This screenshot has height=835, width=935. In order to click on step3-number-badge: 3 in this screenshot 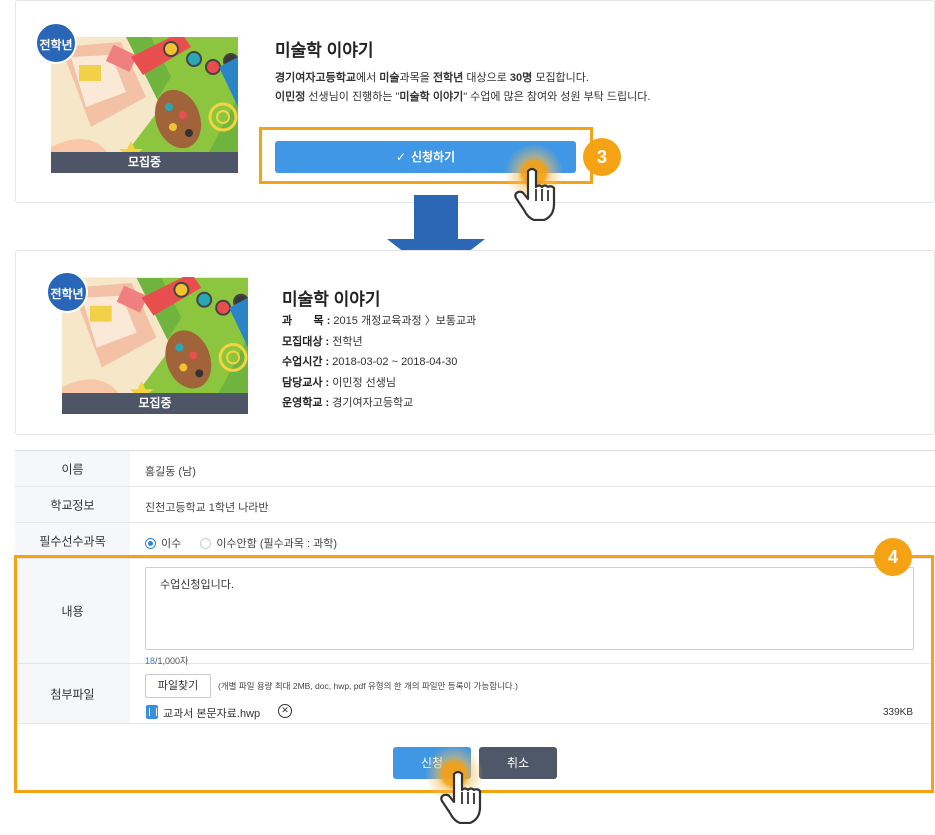, I will do `click(602, 157)`.